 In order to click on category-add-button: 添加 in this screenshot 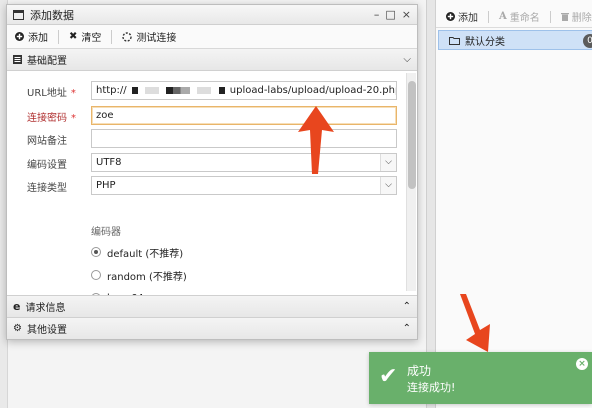, I will do `click(462, 16)`.